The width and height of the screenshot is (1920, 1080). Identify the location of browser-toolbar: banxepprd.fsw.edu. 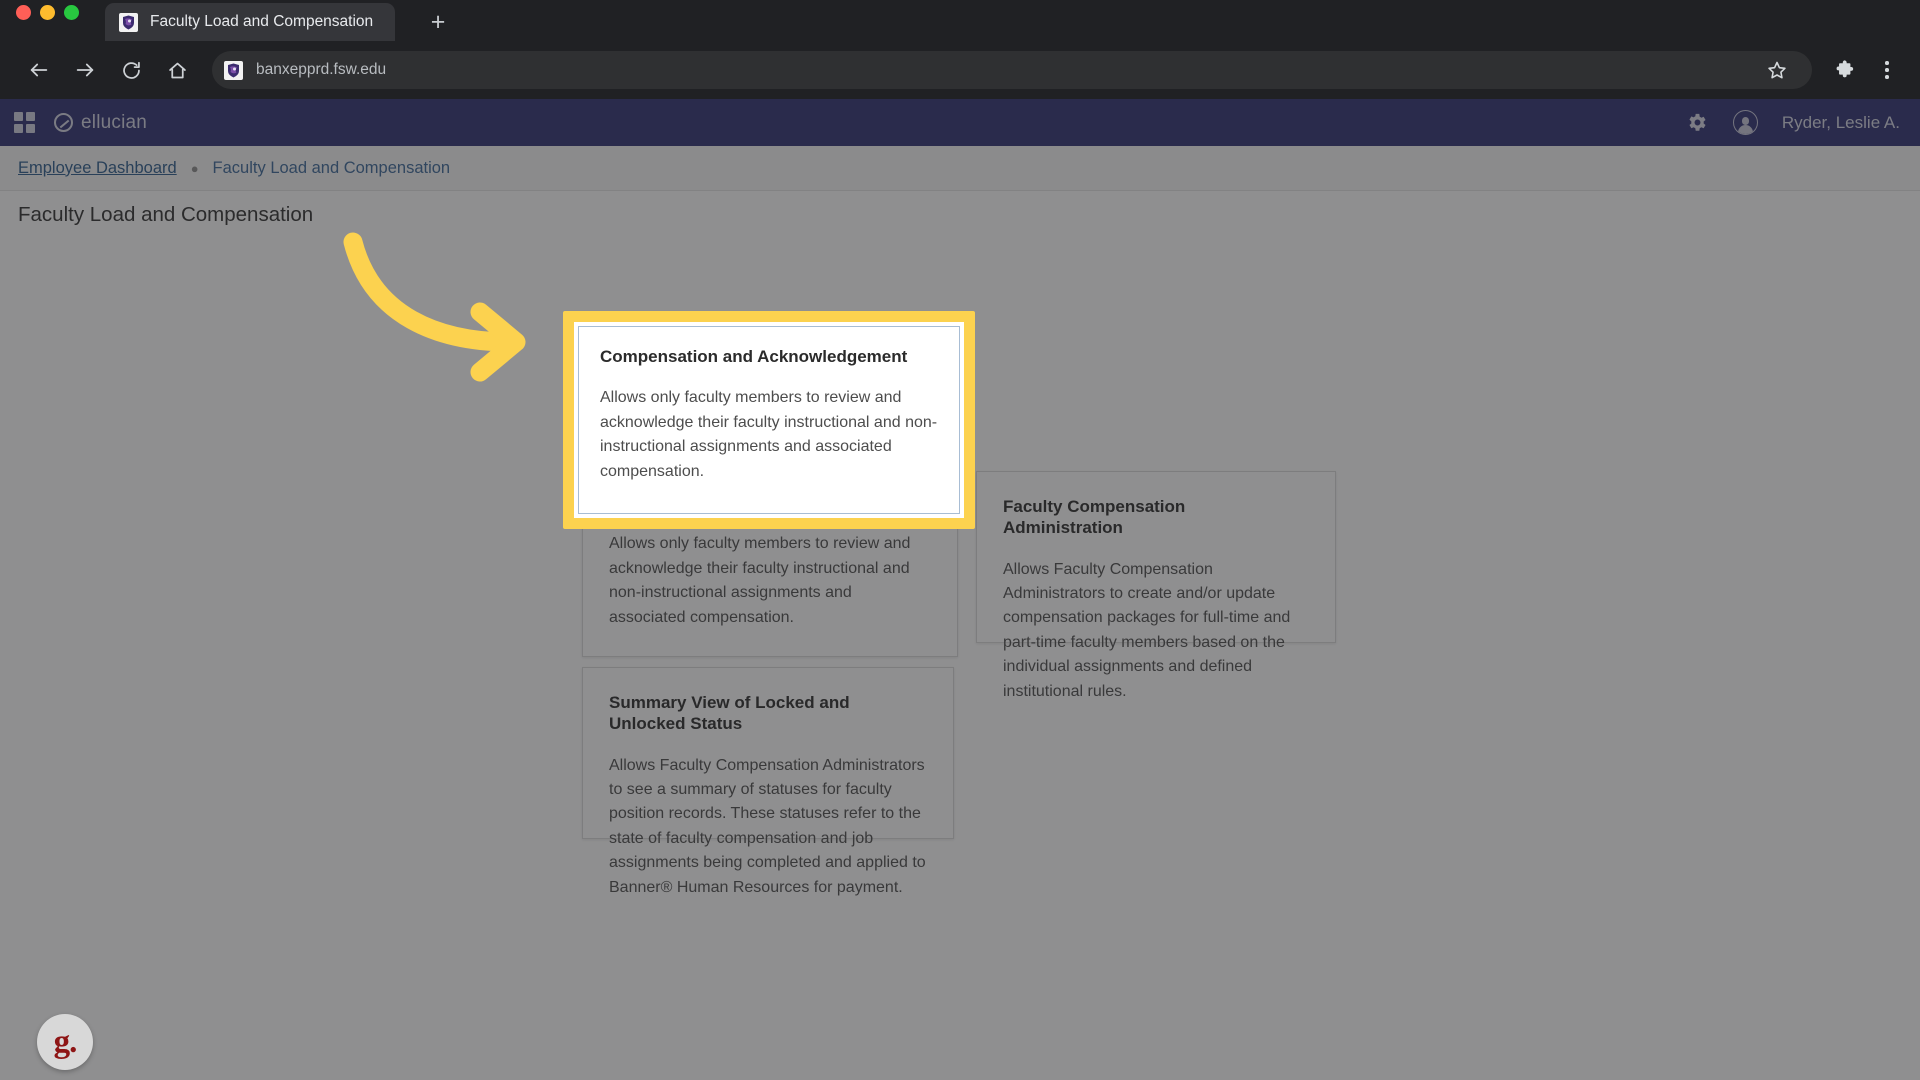
(960, 70).